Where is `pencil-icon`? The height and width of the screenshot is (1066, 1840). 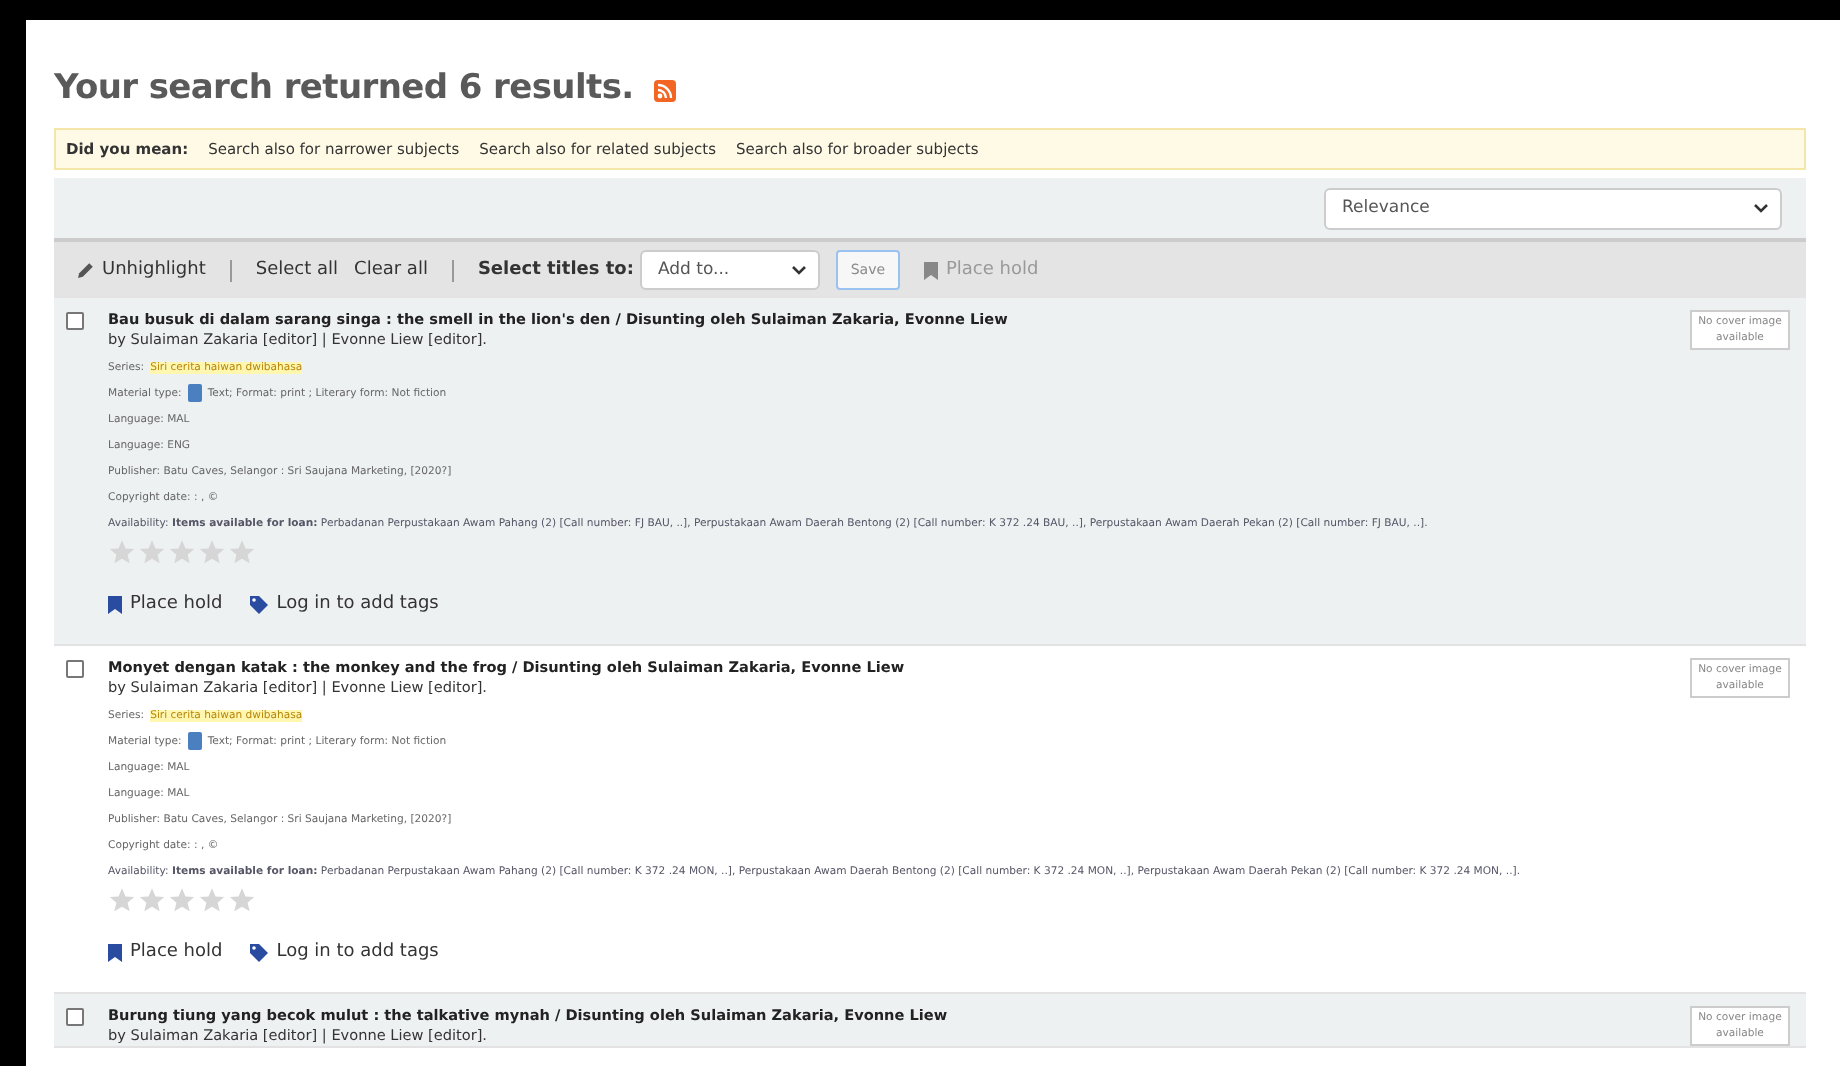 pencil-icon is located at coordinates (86, 270).